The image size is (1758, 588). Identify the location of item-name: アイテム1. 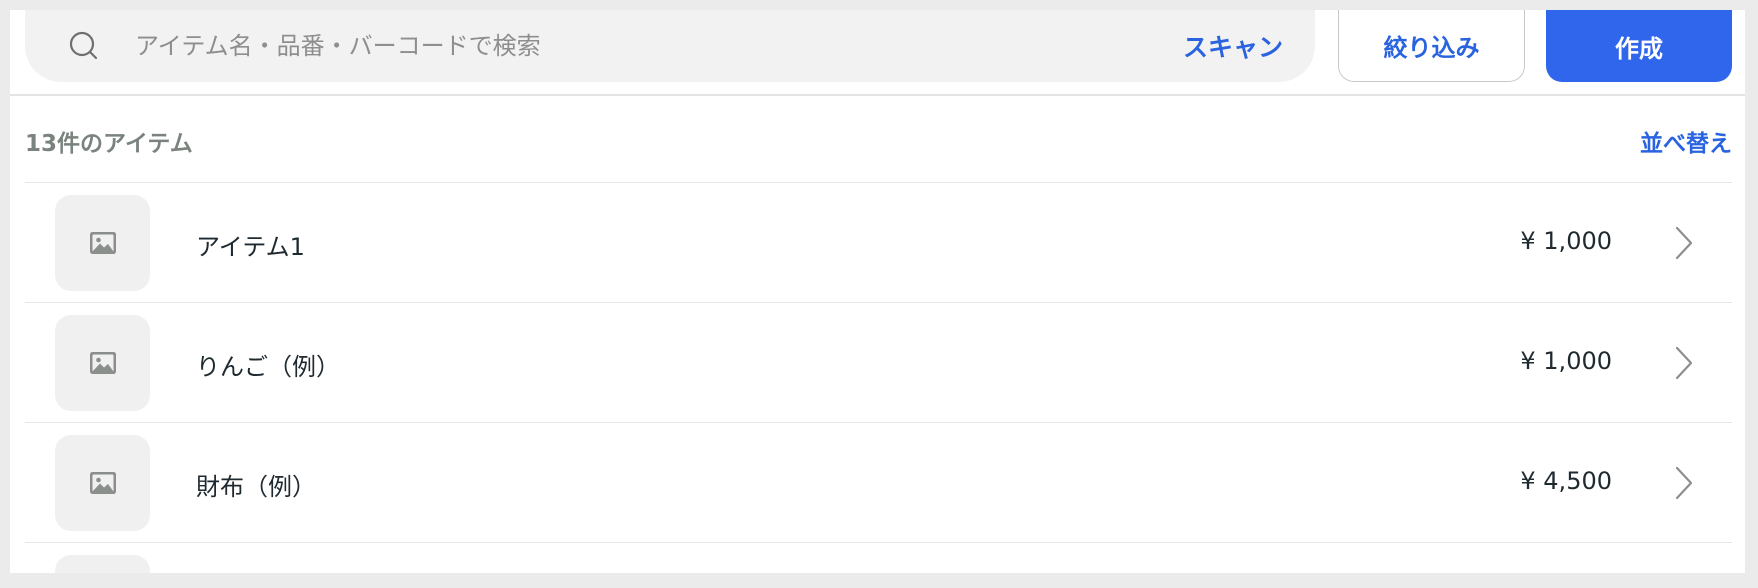
(250, 247).